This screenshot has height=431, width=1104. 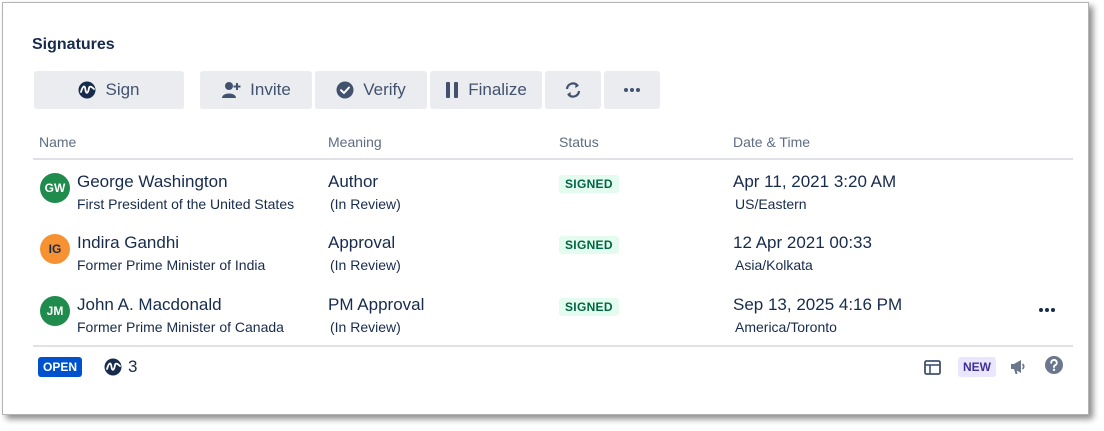 What do you see at coordinates (802, 242) in the screenshot?
I see `signature-date: 12 Apr 2021 00:33` at bounding box center [802, 242].